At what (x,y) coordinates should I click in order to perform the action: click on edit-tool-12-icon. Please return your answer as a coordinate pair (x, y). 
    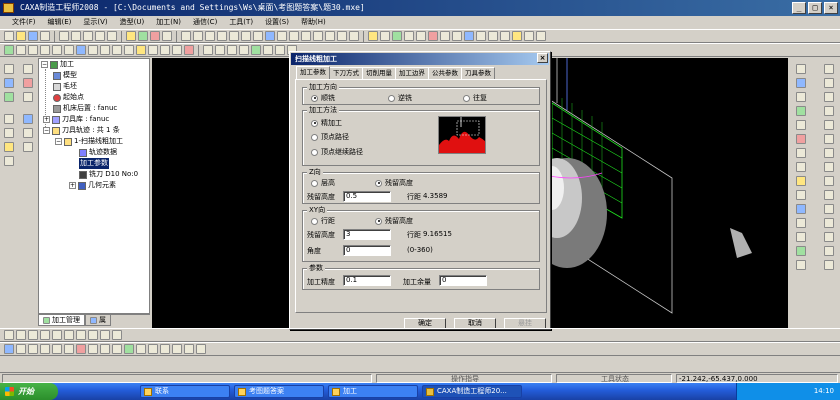
    Looking at the image, I should click on (141, 349).